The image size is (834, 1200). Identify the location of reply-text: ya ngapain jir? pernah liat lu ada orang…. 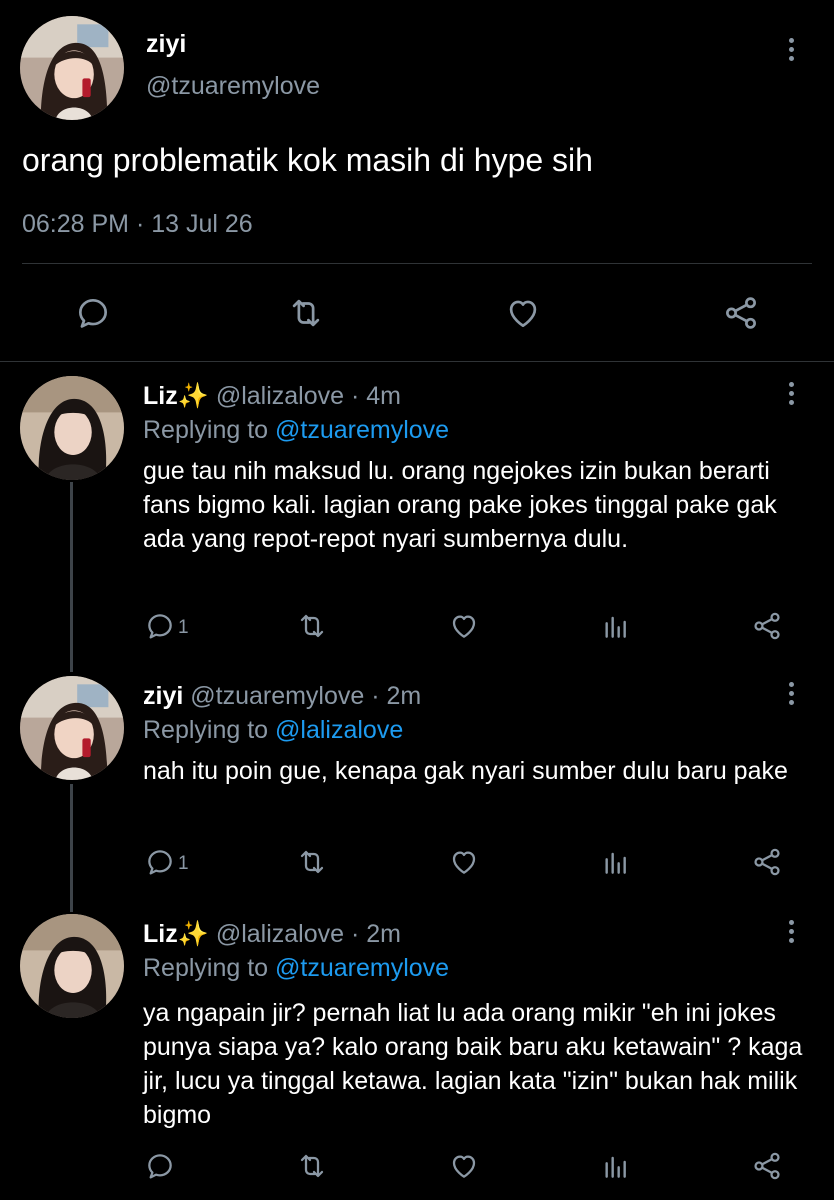
(473, 1064).